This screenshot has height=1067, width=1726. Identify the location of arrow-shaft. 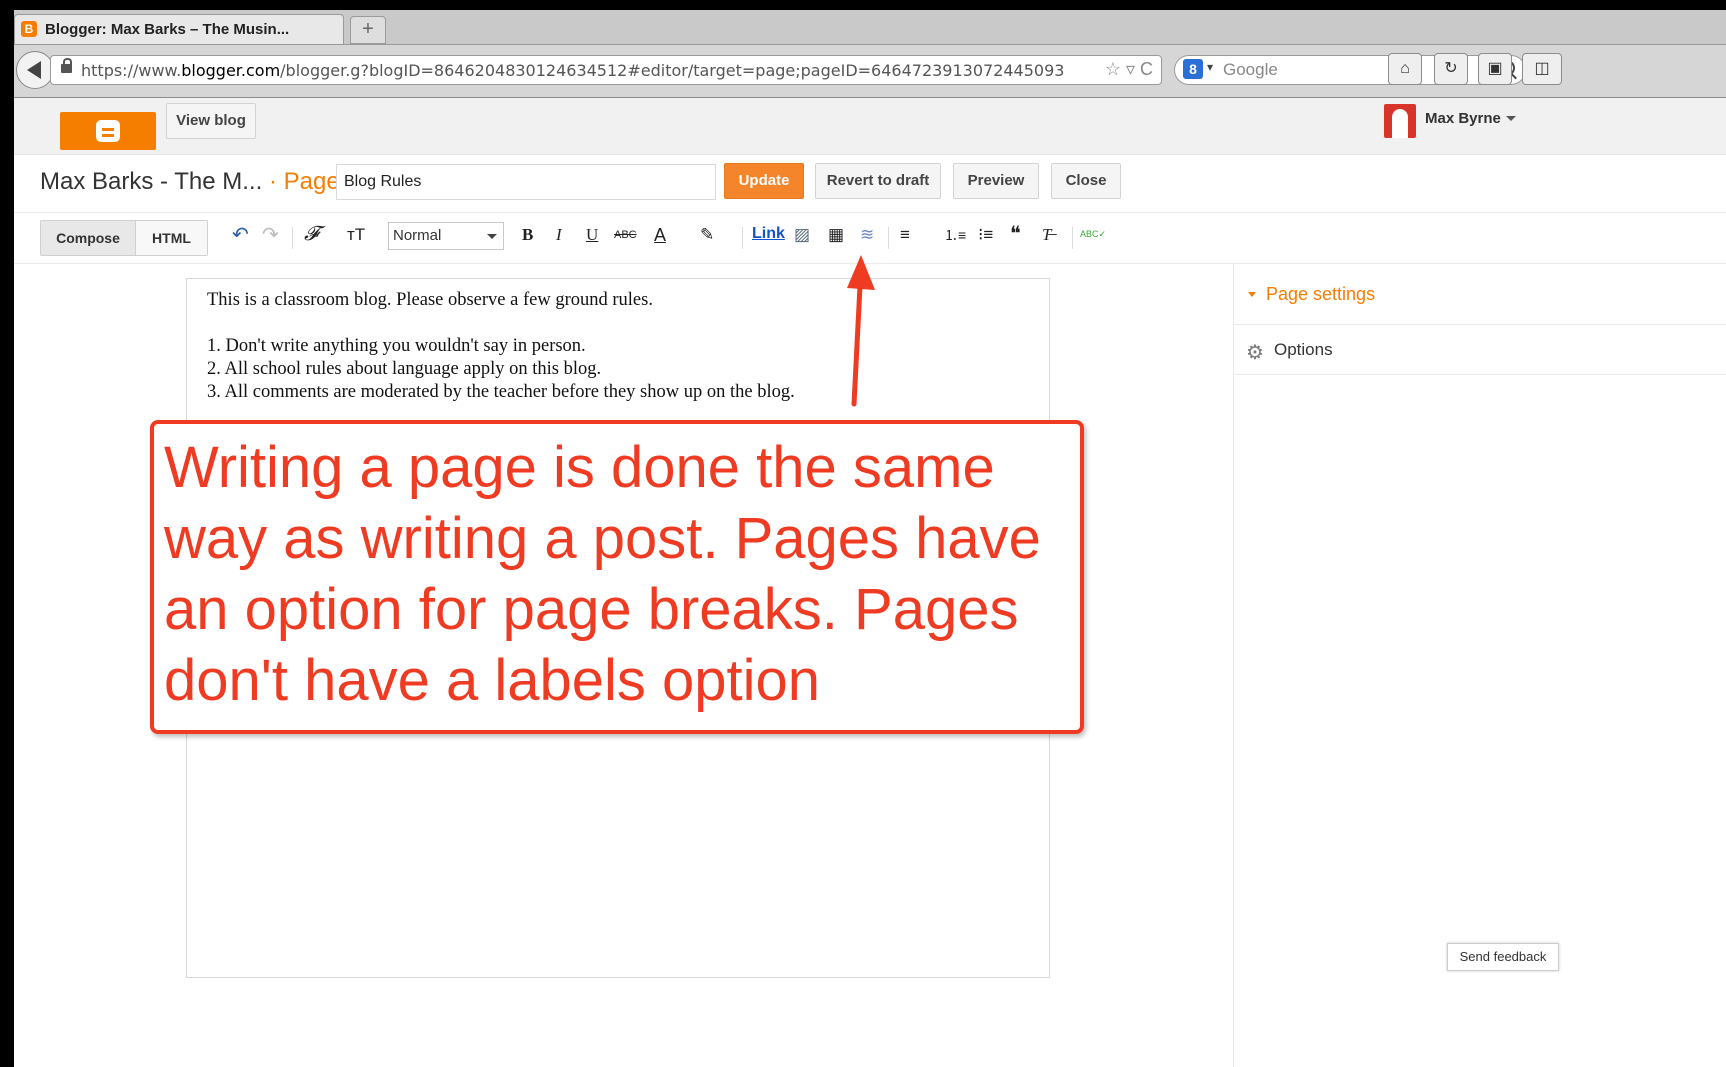
(857, 345).